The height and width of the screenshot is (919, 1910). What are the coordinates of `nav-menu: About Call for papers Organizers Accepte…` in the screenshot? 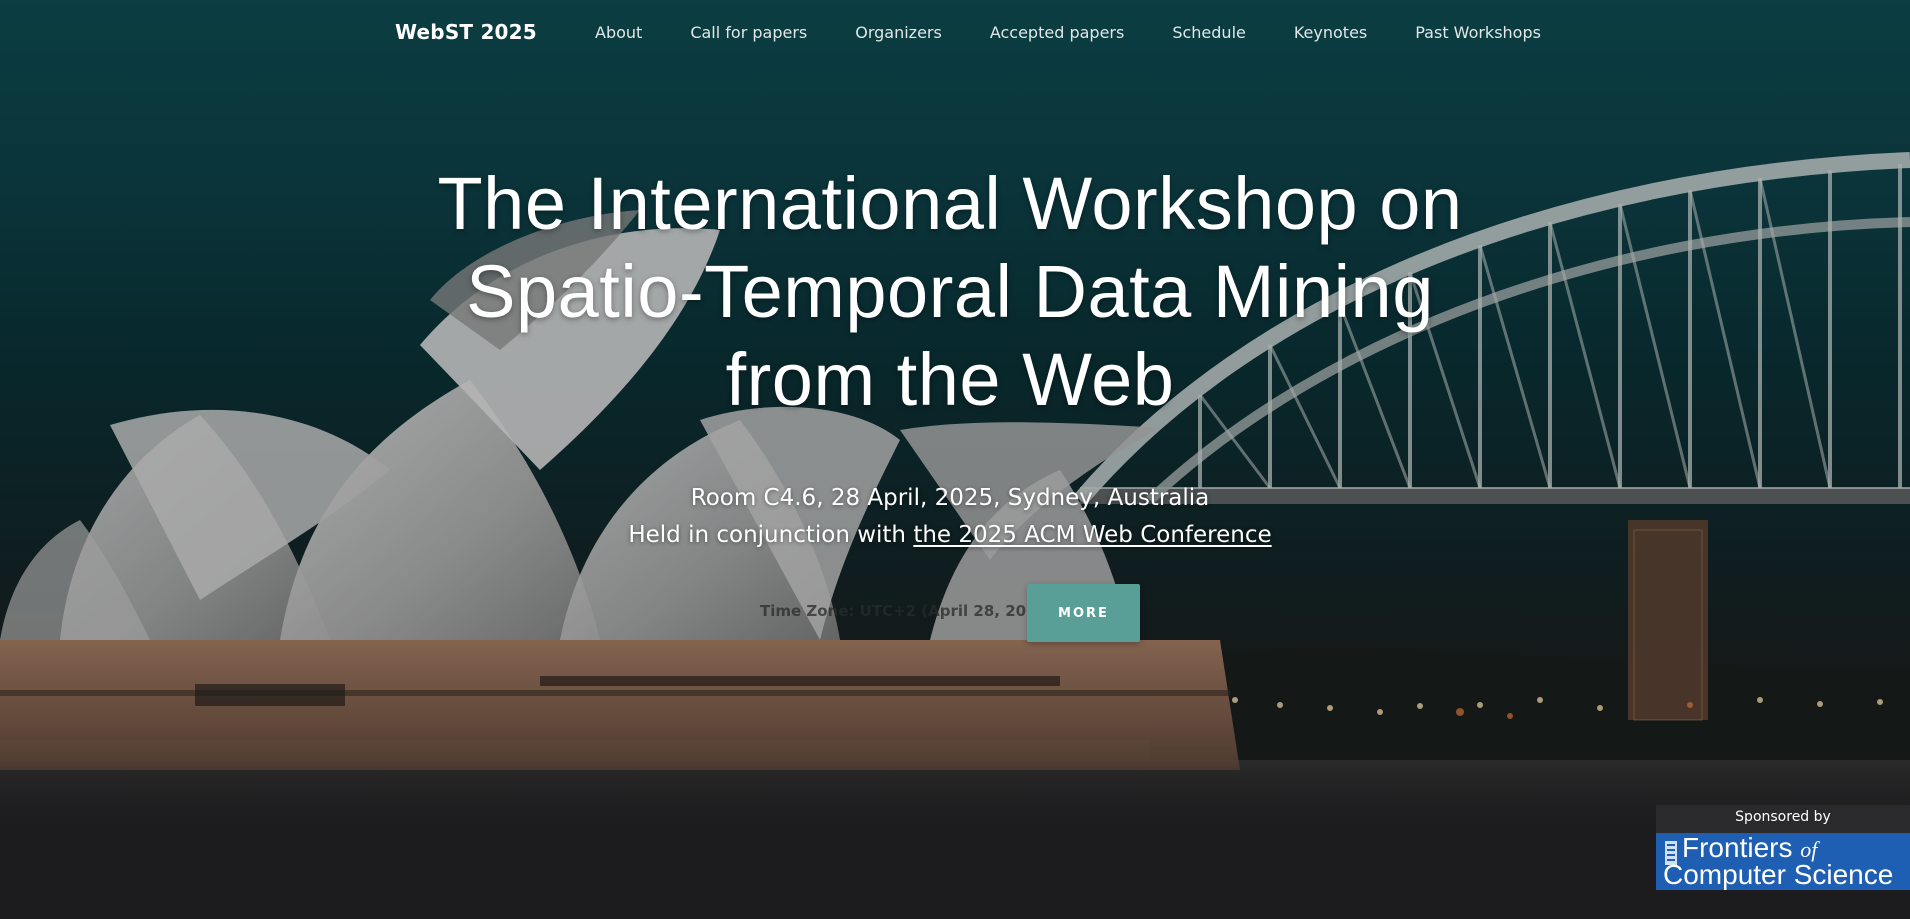 It's located at (1092, 32).